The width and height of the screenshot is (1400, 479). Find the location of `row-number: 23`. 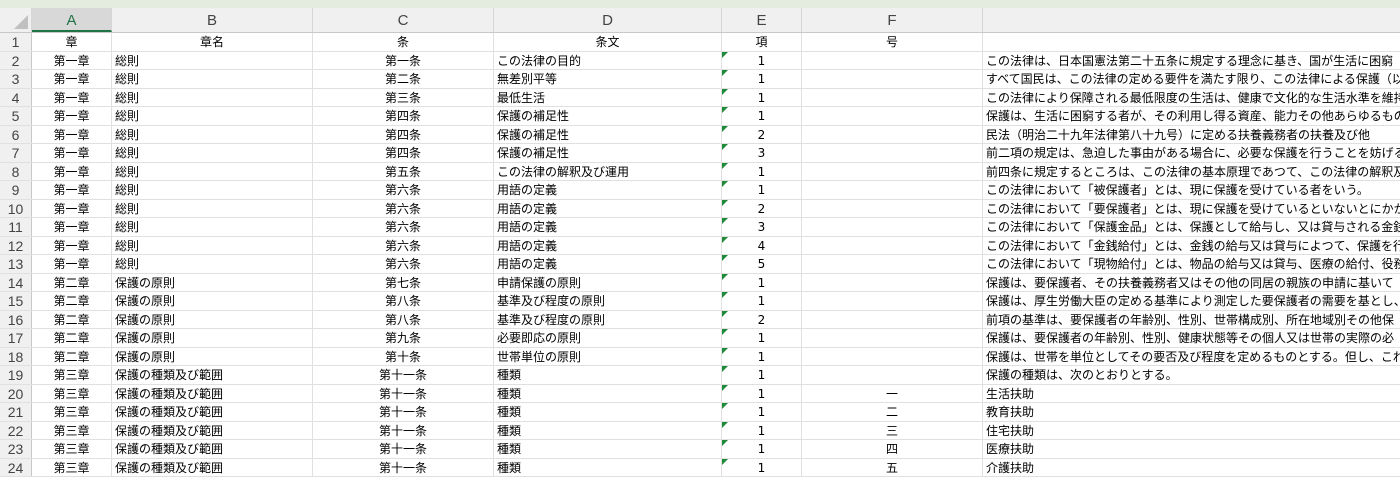

row-number: 23 is located at coordinates (16, 449).